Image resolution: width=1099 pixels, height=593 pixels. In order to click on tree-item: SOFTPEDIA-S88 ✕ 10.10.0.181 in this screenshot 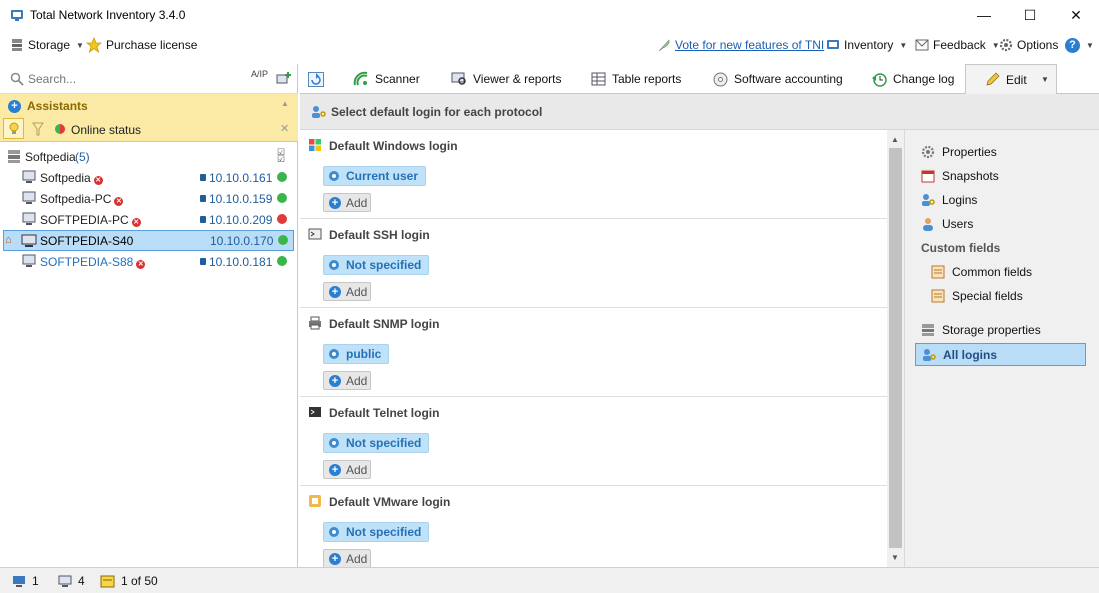, I will do `click(149, 261)`.